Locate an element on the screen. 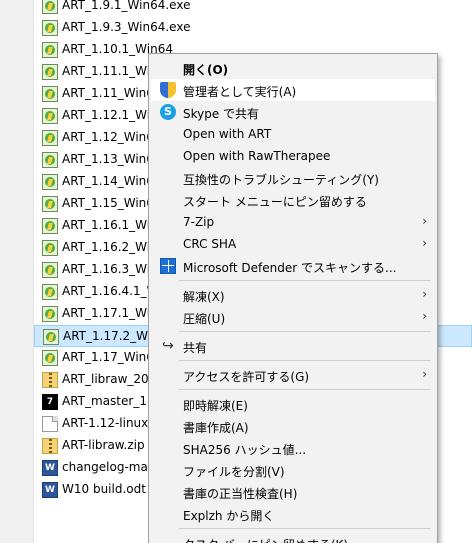 The height and width of the screenshot is (543, 472). menu-item-label: 共有 is located at coordinates (195, 348).